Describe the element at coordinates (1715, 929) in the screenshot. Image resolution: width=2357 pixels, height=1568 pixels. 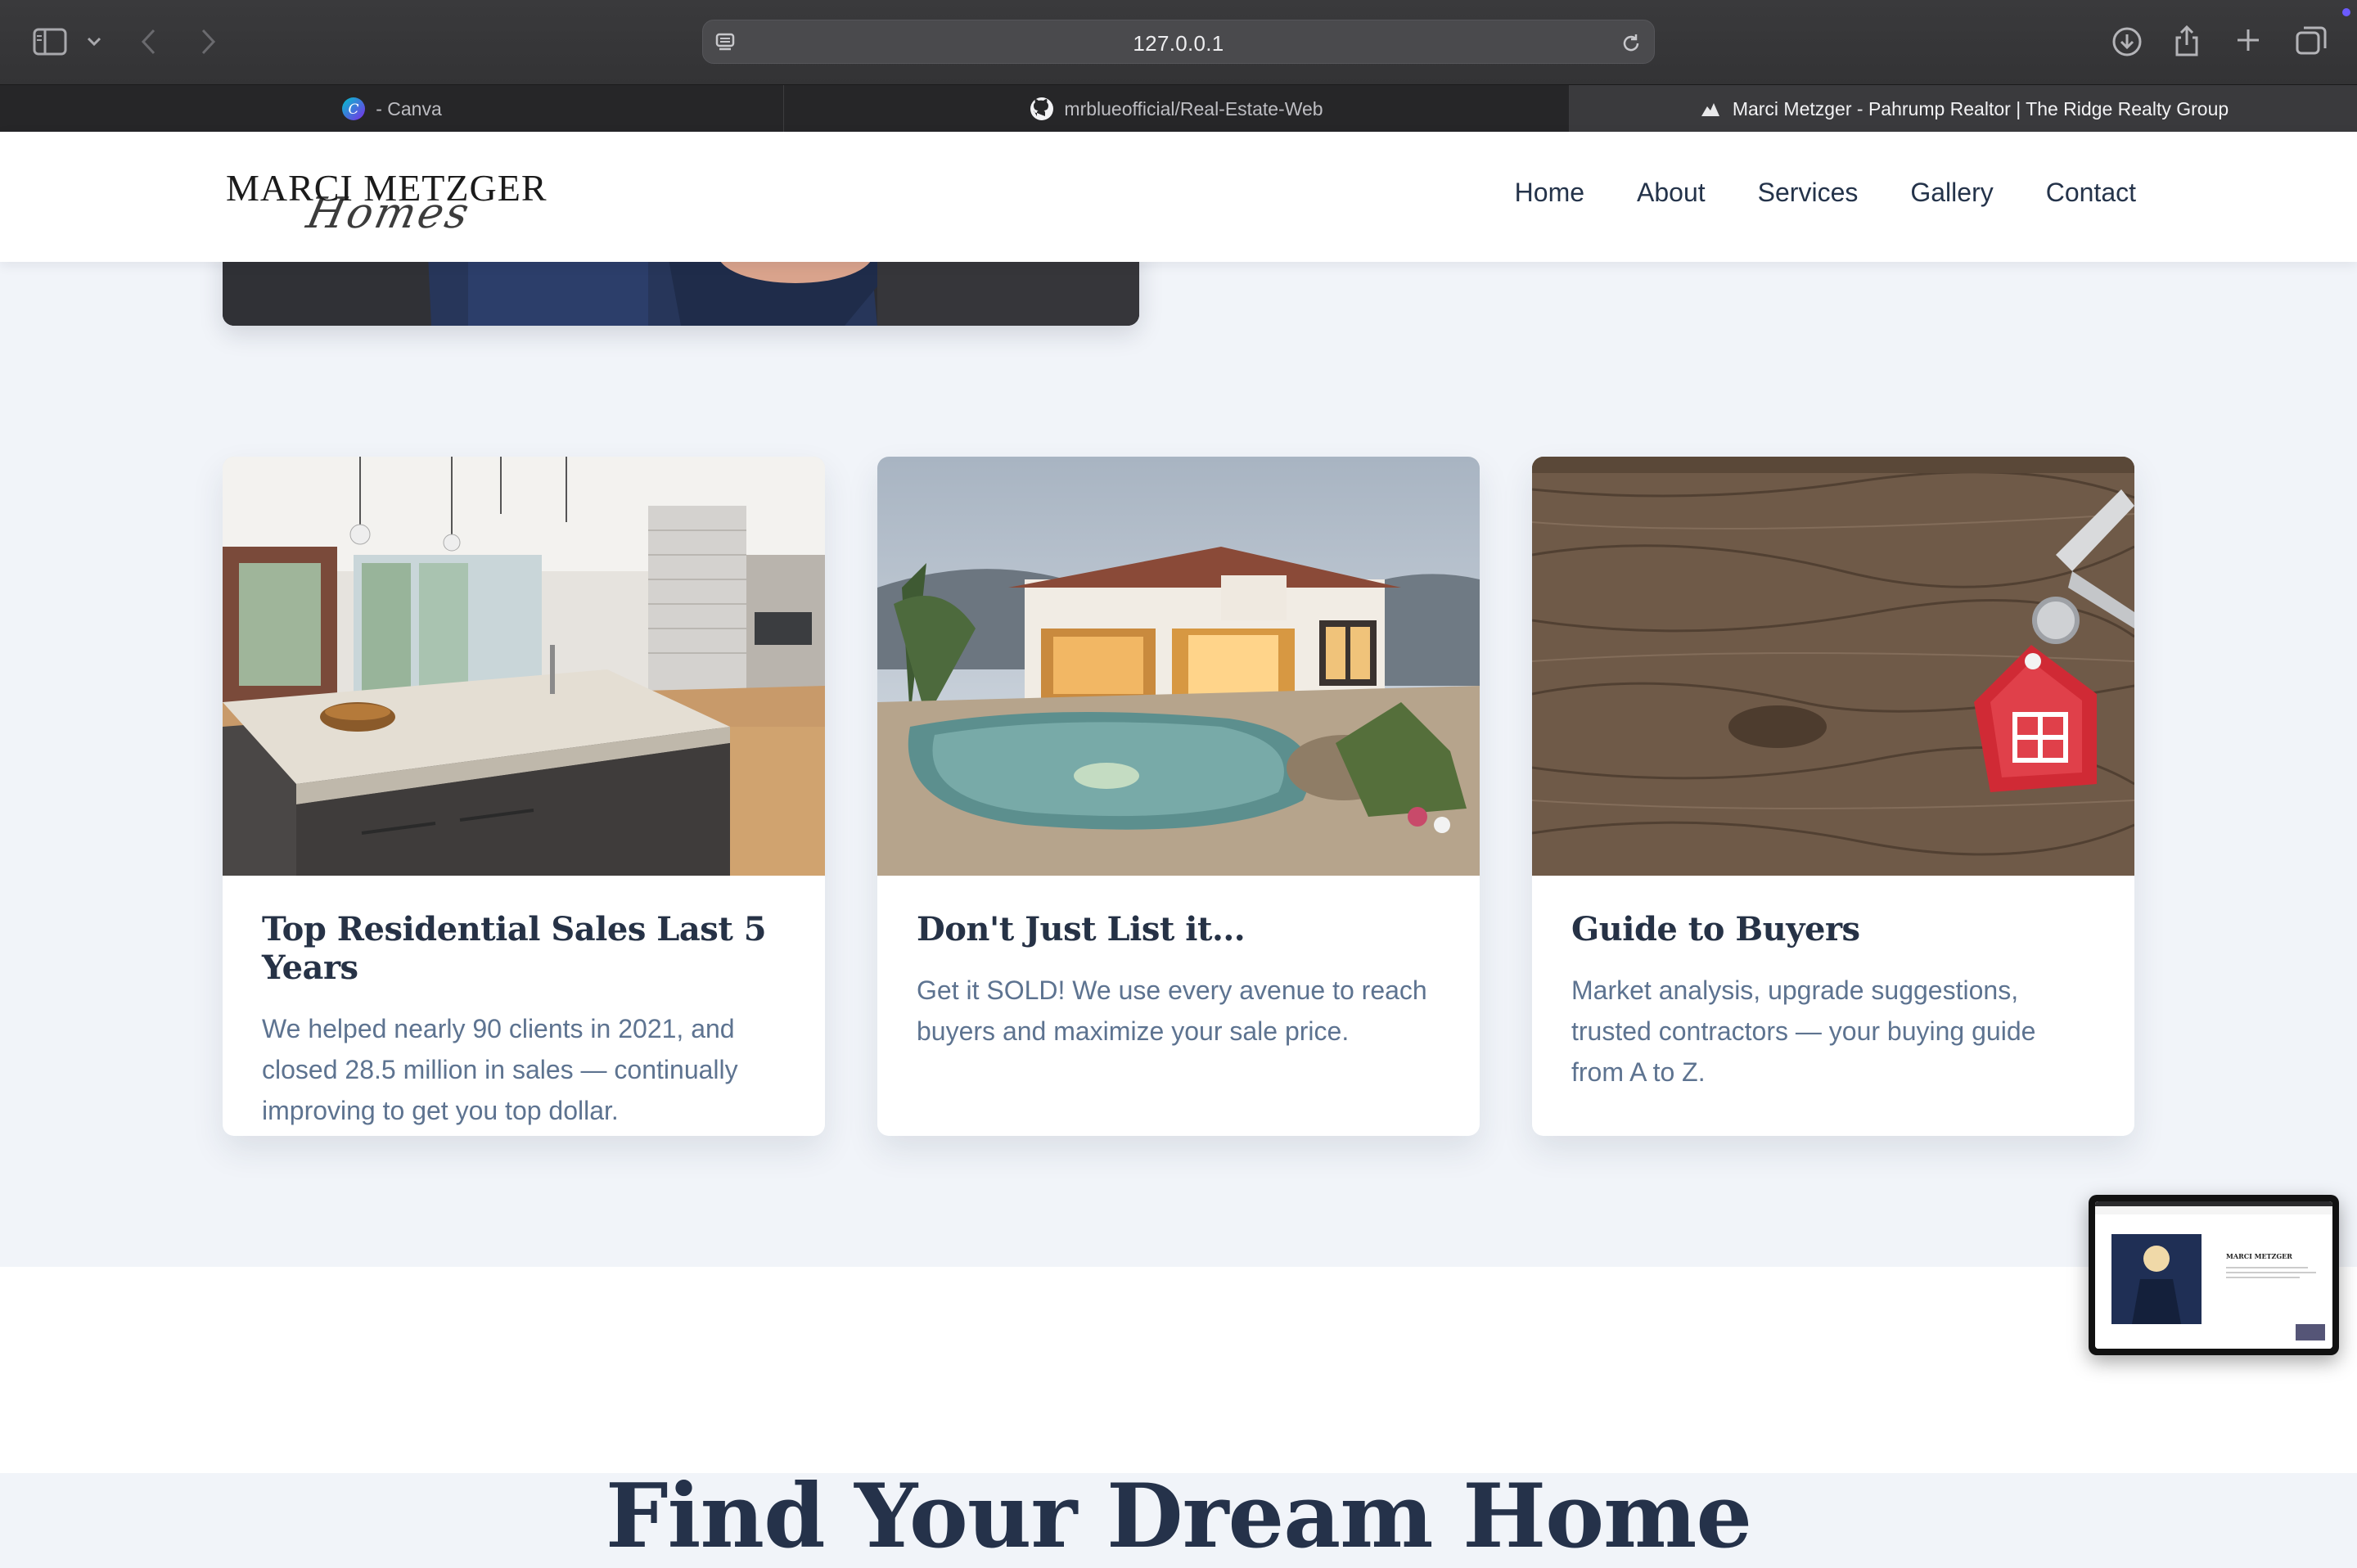
I see `card-title: Guide to Buyers` at that location.